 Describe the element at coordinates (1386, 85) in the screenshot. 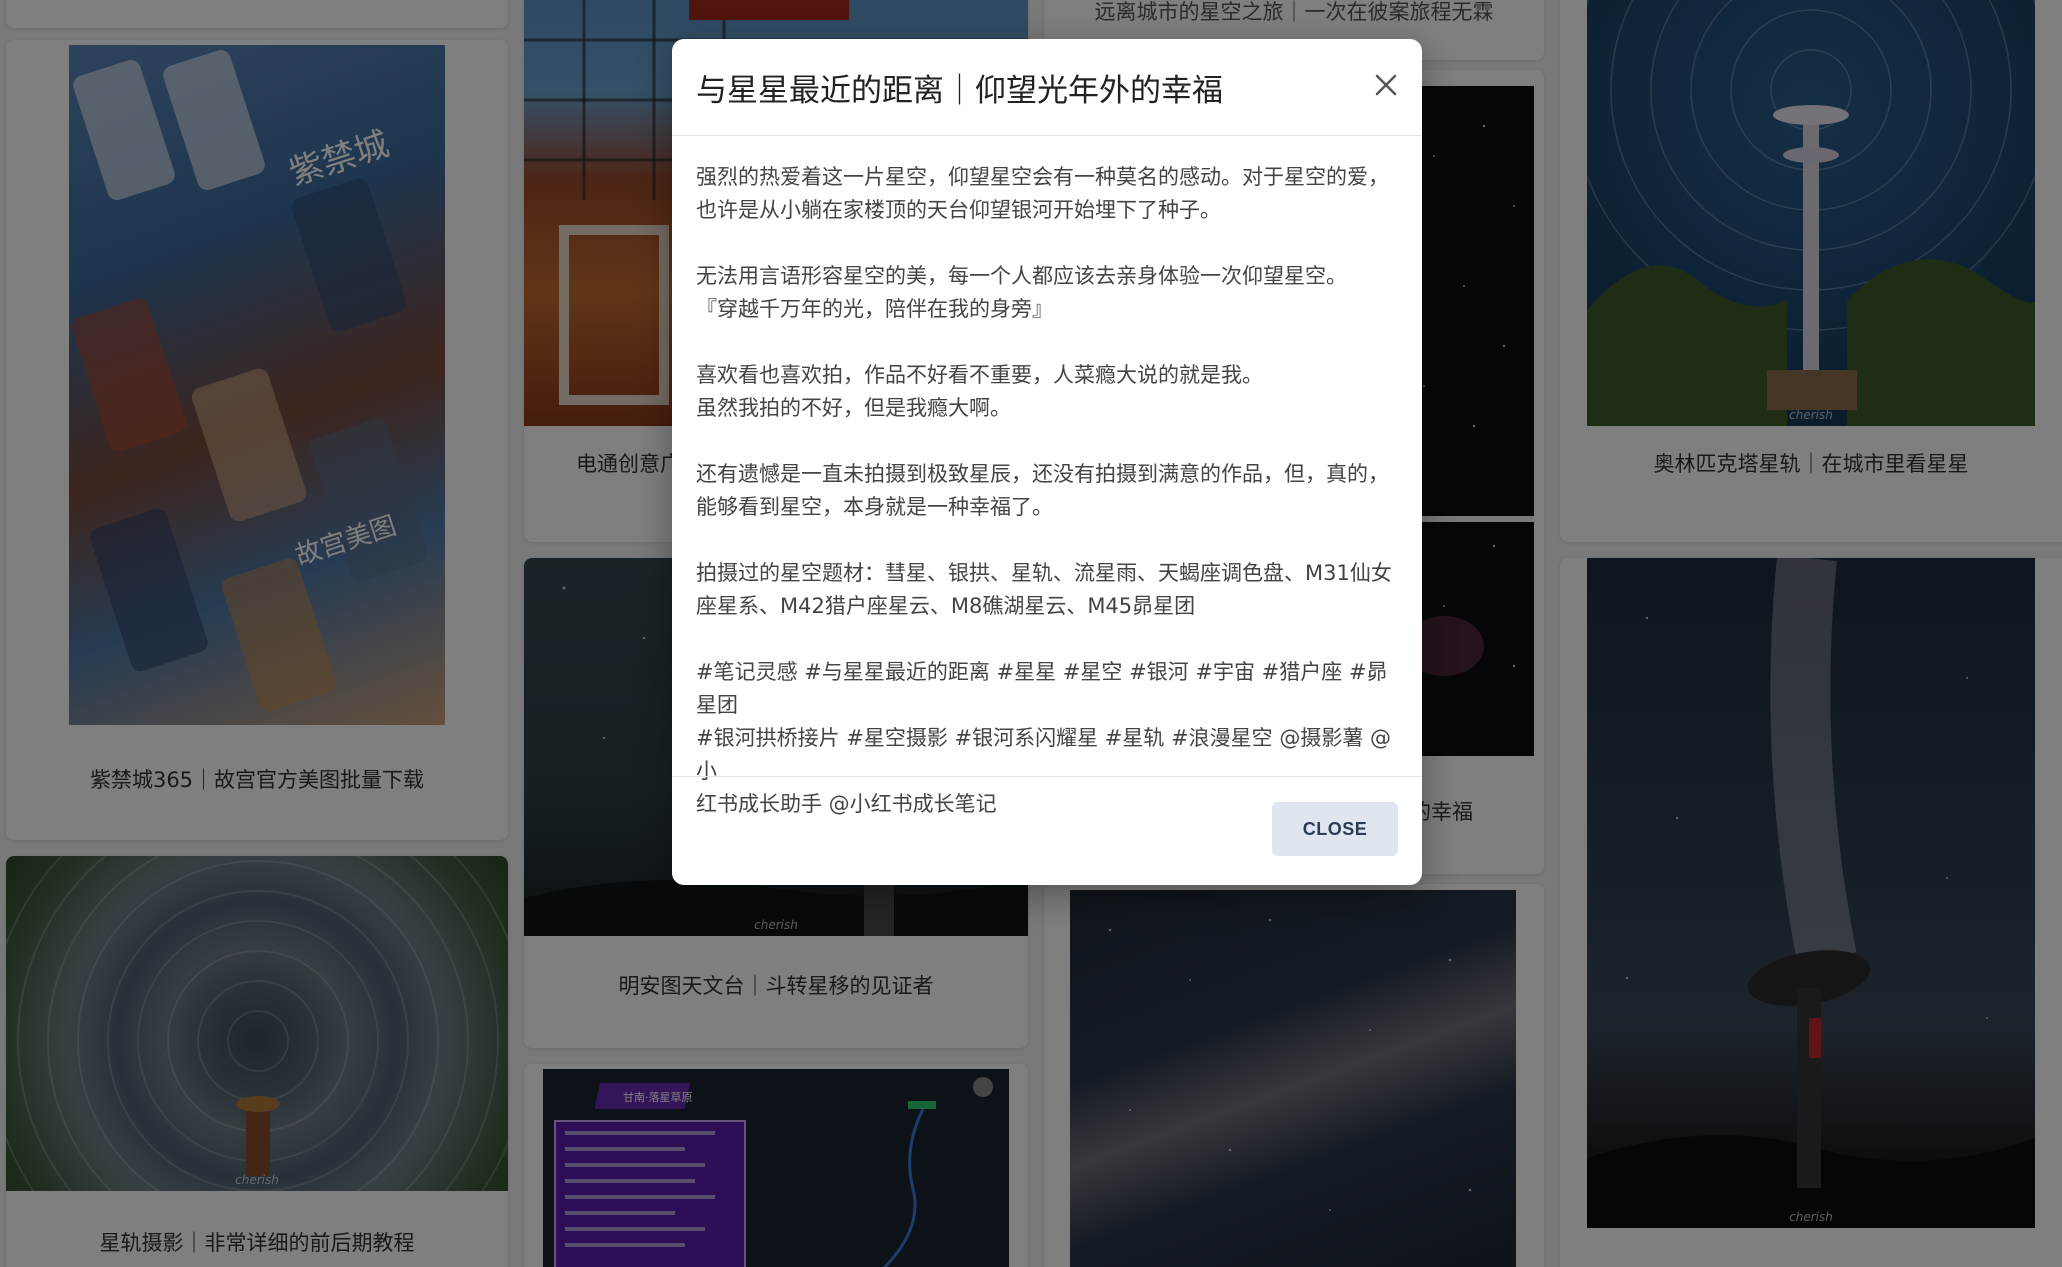

I see `close-icon` at that location.